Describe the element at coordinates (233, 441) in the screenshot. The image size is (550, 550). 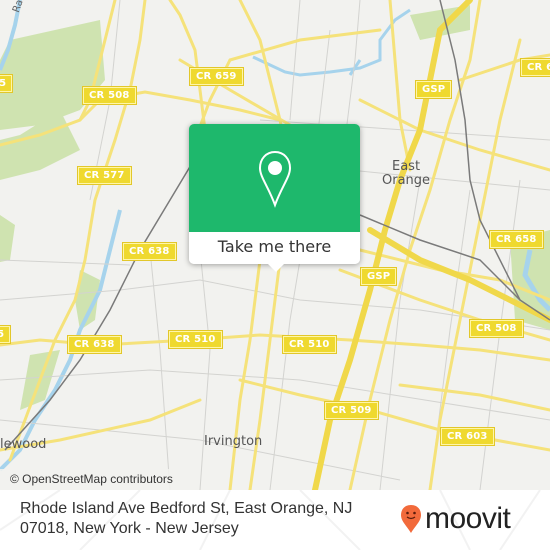
I see `place-label-irvington: Irvington` at that location.